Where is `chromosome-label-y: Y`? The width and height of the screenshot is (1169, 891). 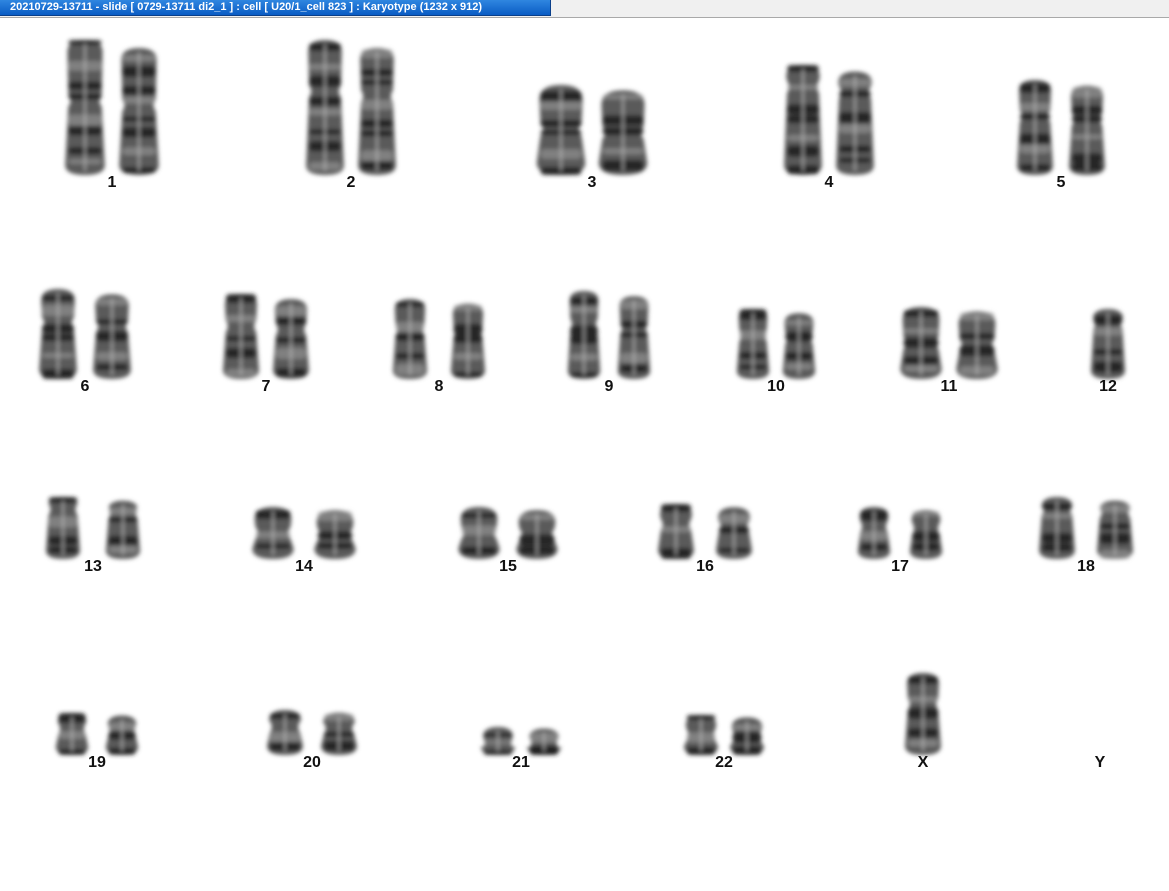
chromosome-label-y: Y is located at coordinates (1100, 762).